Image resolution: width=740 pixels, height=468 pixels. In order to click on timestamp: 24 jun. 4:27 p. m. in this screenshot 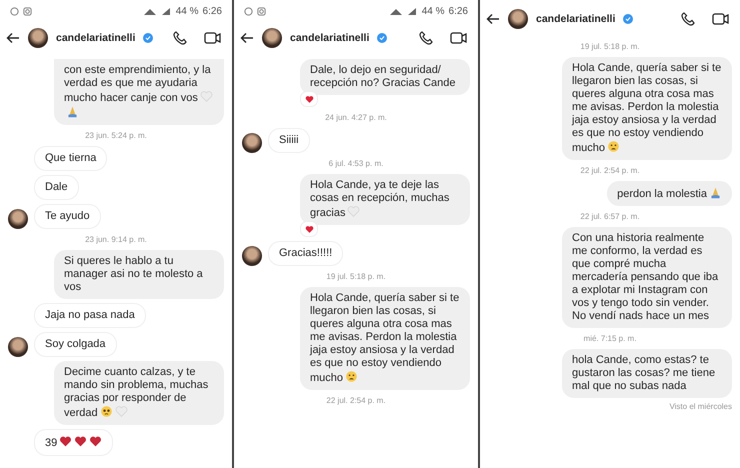, I will do `click(356, 118)`.